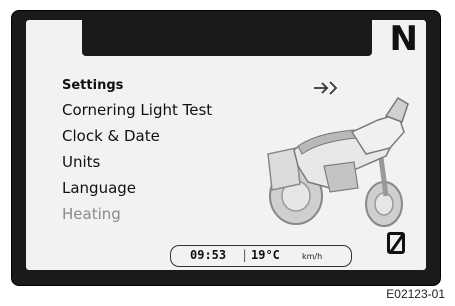  What do you see at coordinates (415, 294) in the screenshot?
I see `figure-id: E02123-01` at bounding box center [415, 294].